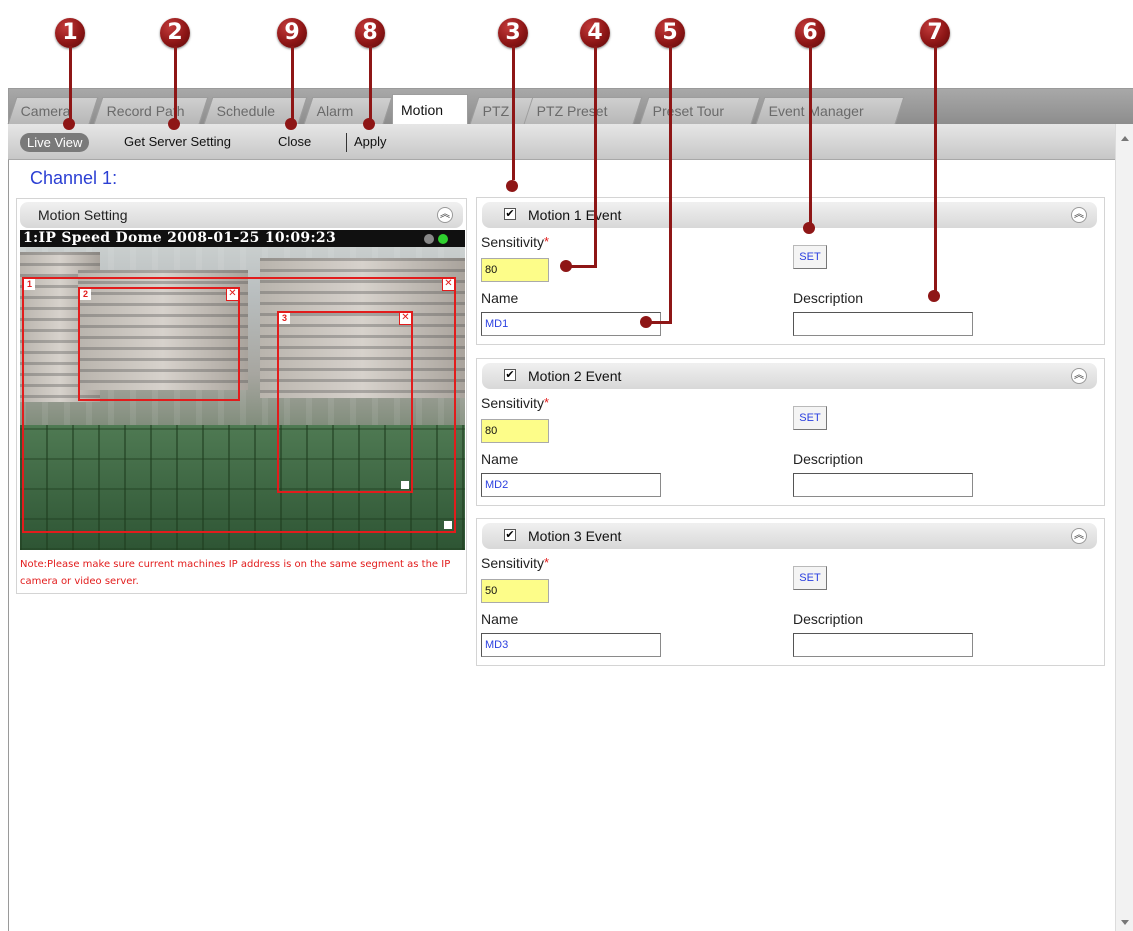  I want to click on name-input: MD1, so click(571, 324).